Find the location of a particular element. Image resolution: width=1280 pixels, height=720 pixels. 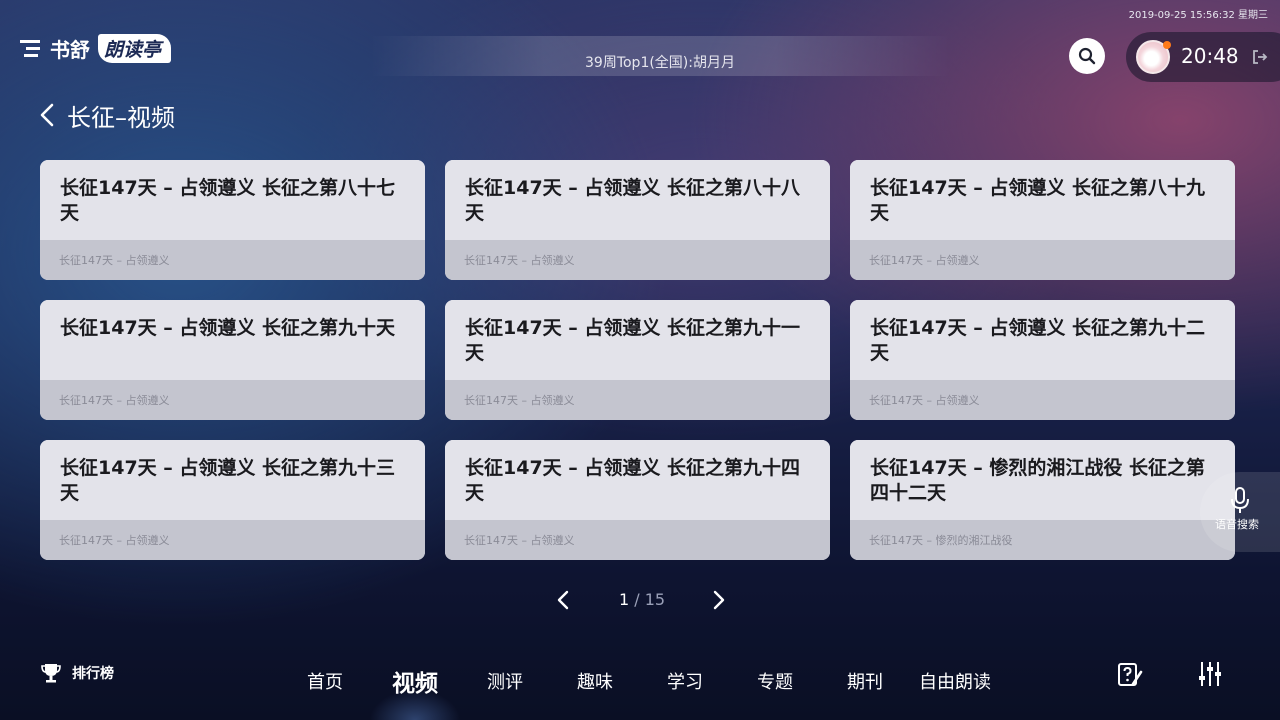

logo-brand: 朗读亭 is located at coordinates (135, 48).